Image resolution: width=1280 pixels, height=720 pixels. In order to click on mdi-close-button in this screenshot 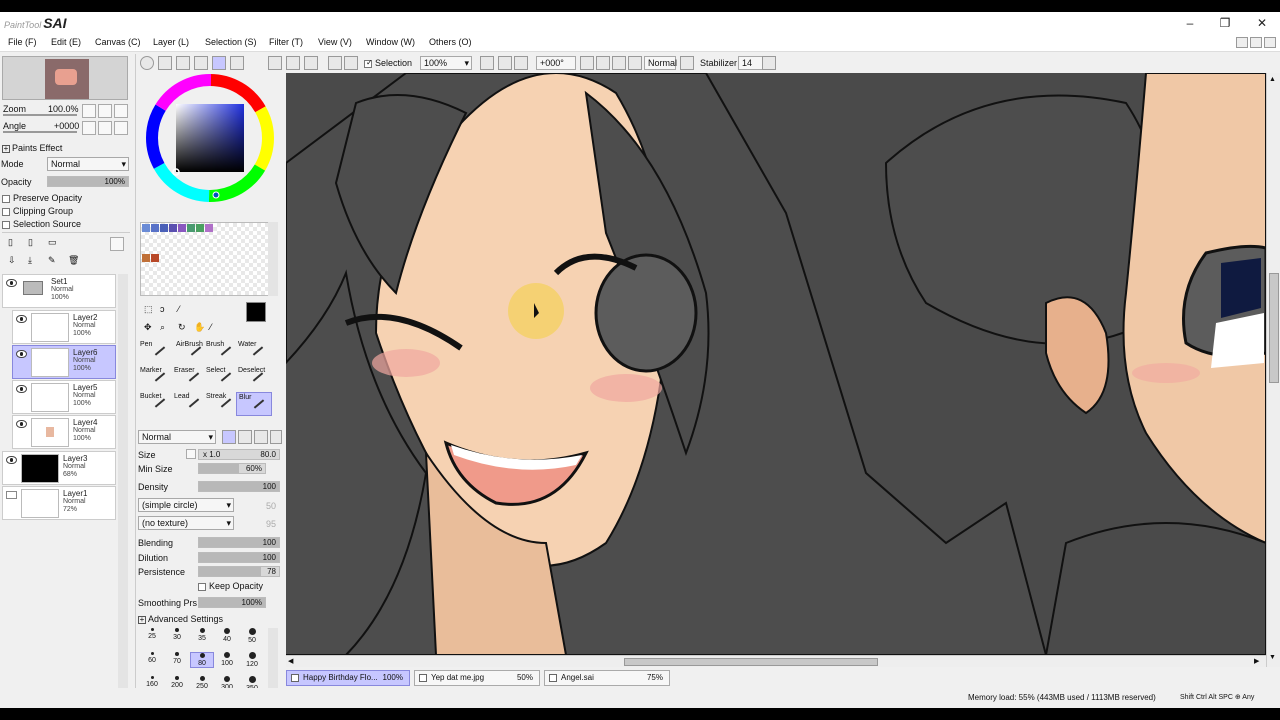, I will do `click(1270, 42)`.